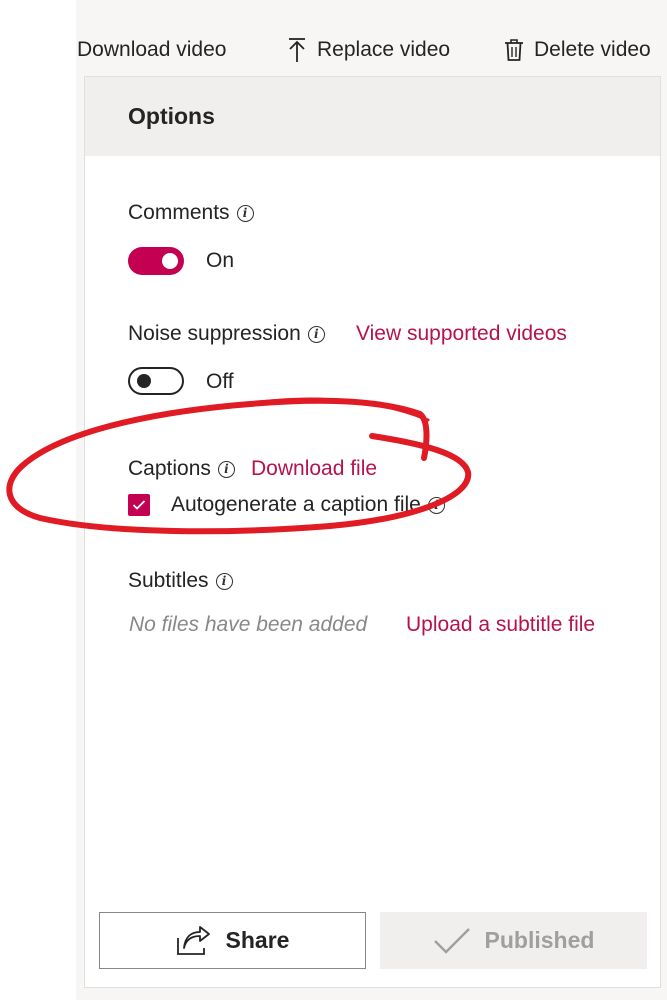 This screenshot has width=667, height=1000. I want to click on no-subtitles-message: No files have been added, so click(248, 624).